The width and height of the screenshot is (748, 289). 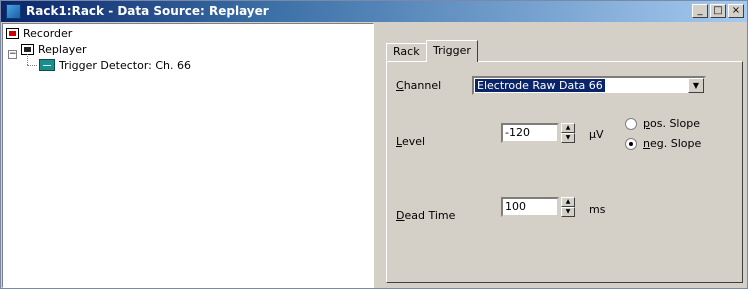 What do you see at coordinates (406, 52) in the screenshot?
I see `tab-rack: Rack` at bounding box center [406, 52].